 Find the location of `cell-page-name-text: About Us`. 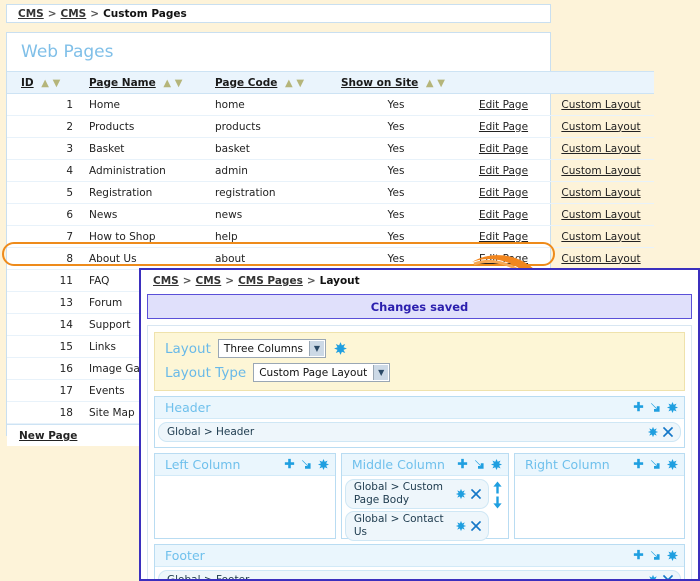

cell-page-name-text: About Us is located at coordinates (113, 258).